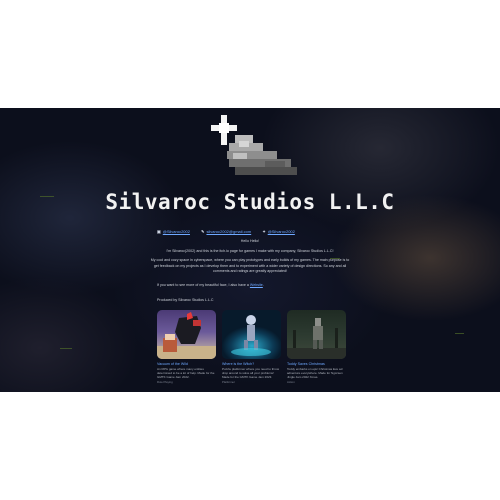  Describe the element at coordinates (226, 231) in the screenshot. I see `social-link-email: ✎ silvaroc2002@gmail.com` at that location.